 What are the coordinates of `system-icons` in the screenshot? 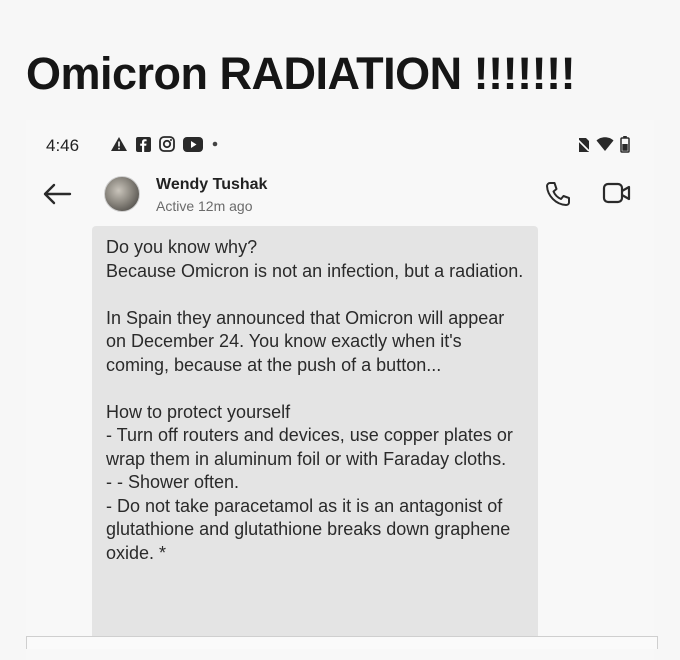 It's located at (603, 144).